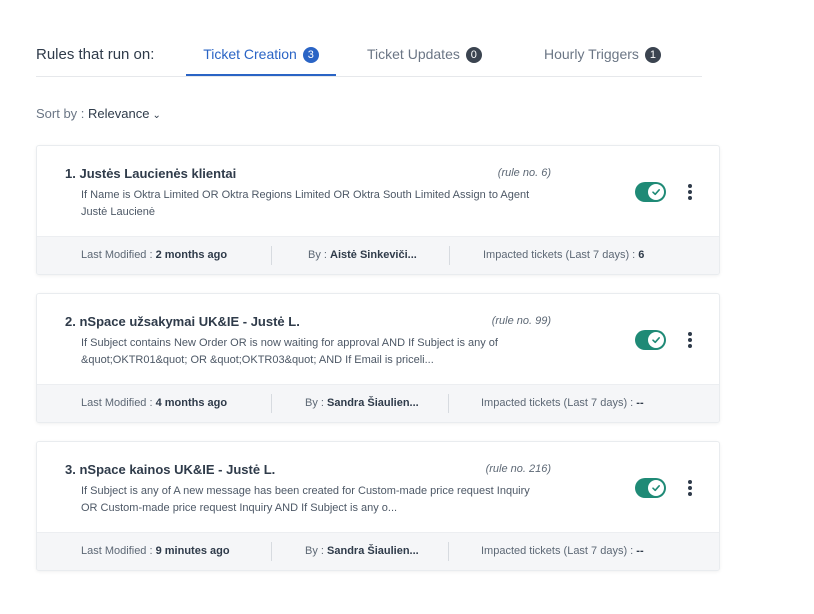  Describe the element at coordinates (564, 255) in the screenshot. I see `impacted-tickets: Impacted tickets (Last 7 days) : 6` at that location.